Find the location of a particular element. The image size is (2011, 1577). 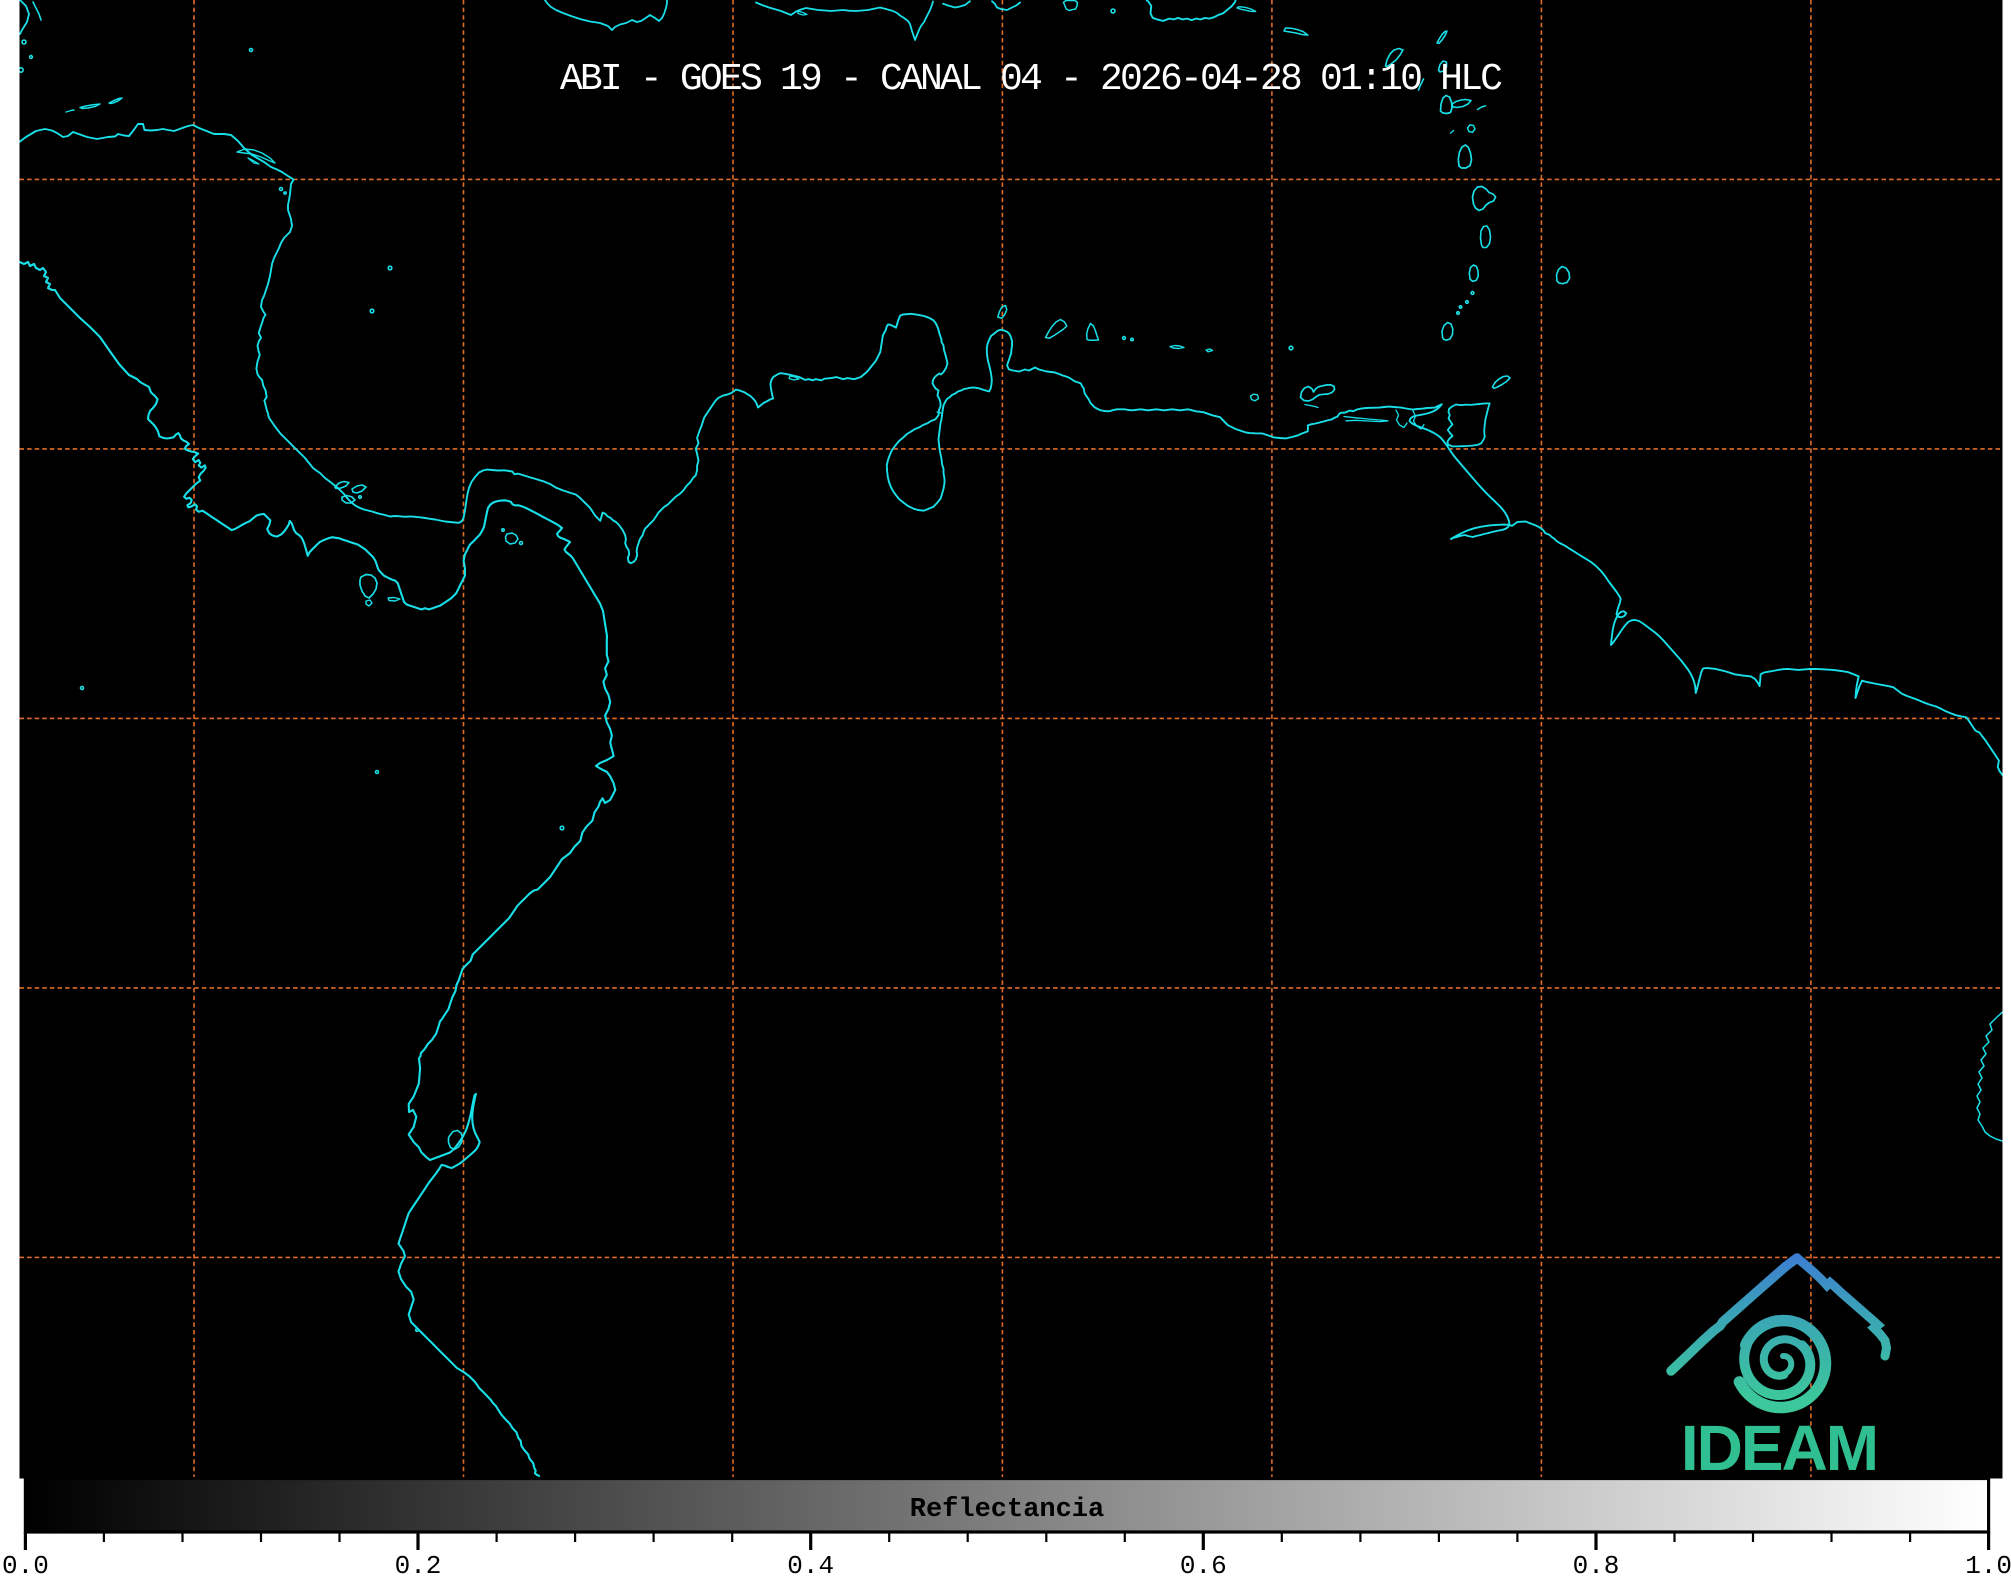

svg-text: 1.0 is located at coordinates (1988, 1564).